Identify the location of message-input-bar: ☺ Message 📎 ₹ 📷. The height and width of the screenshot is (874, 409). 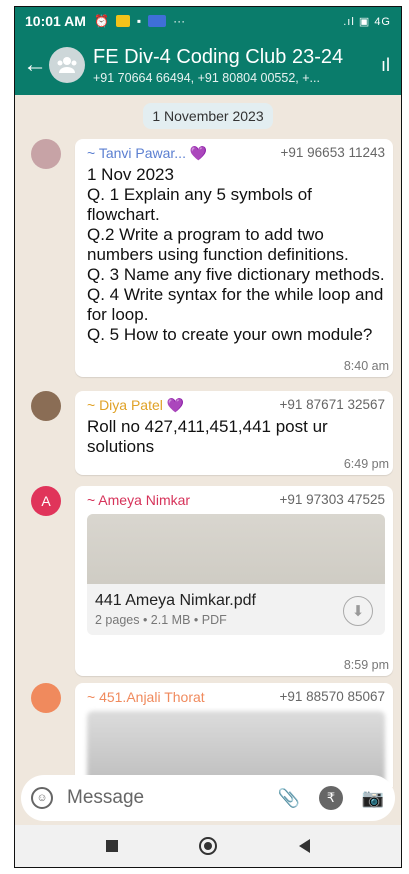
(208, 798).